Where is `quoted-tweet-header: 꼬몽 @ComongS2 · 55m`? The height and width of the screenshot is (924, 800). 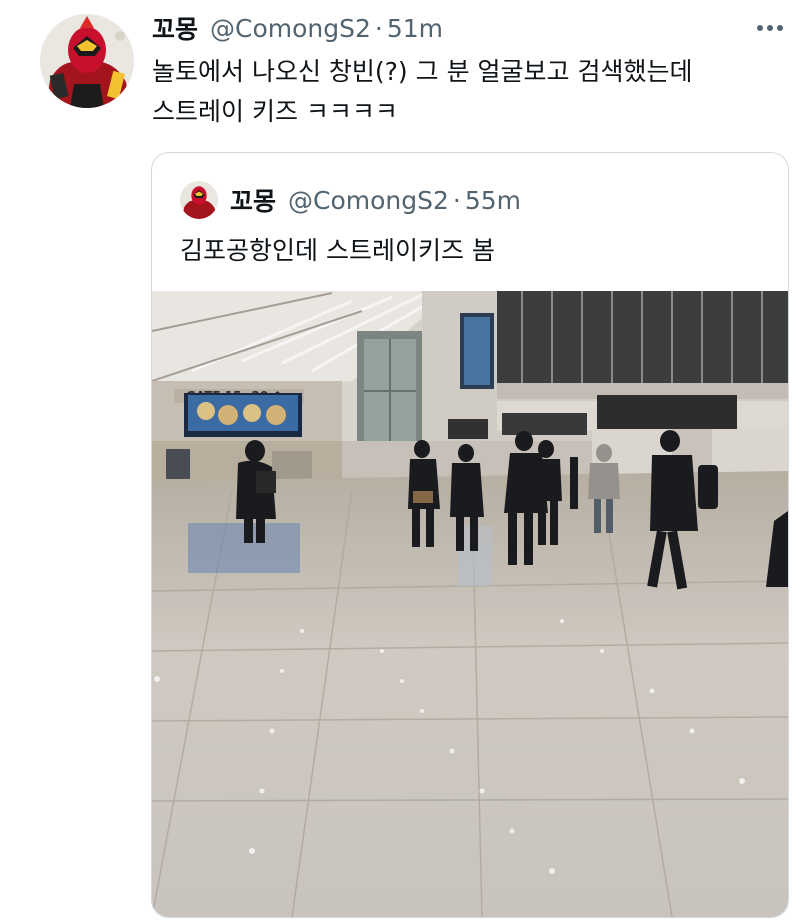
quoted-tweet-header: 꼬몽 @ComongS2 · 55m is located at coordinates (375, 200).